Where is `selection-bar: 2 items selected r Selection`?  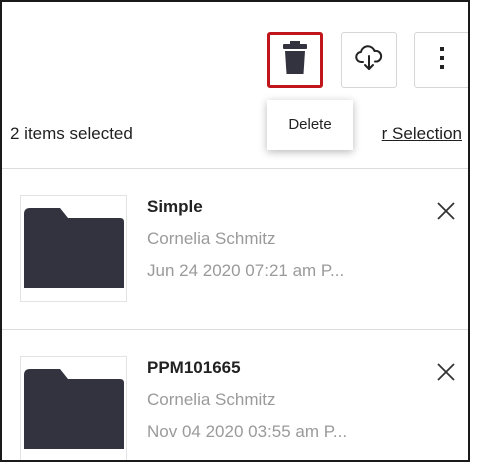
selection-bar: 2 items selected r Selection is located at coordinates (235, 134).